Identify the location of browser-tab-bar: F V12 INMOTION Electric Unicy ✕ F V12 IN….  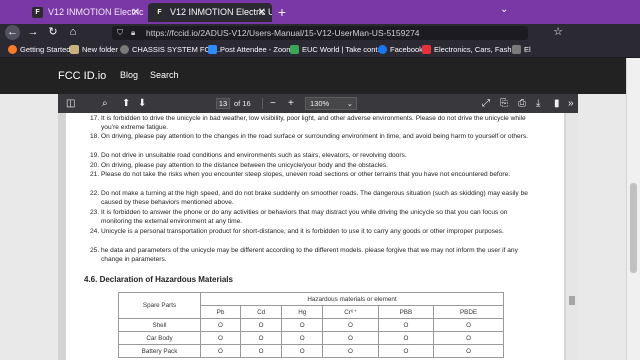
(320, 12).